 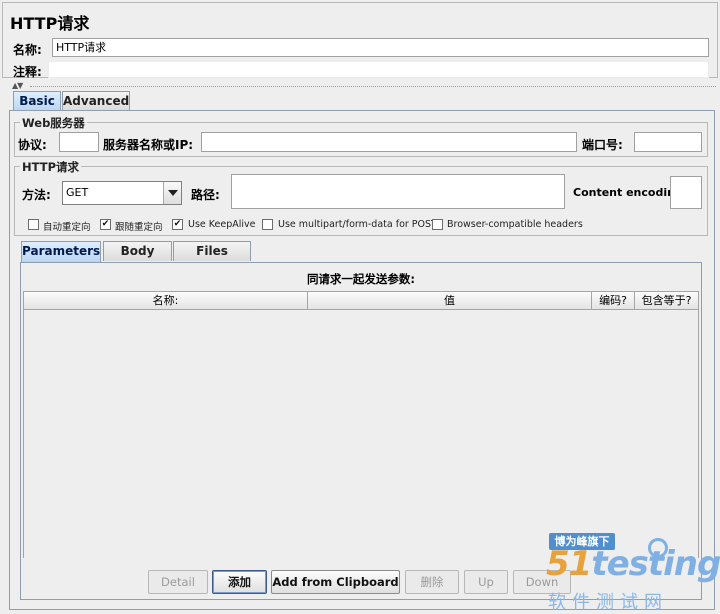 What do you see at coordinates (267, 224) in the screenshot?
I see `multipart-checkbox` at bounding box center [267, 224].